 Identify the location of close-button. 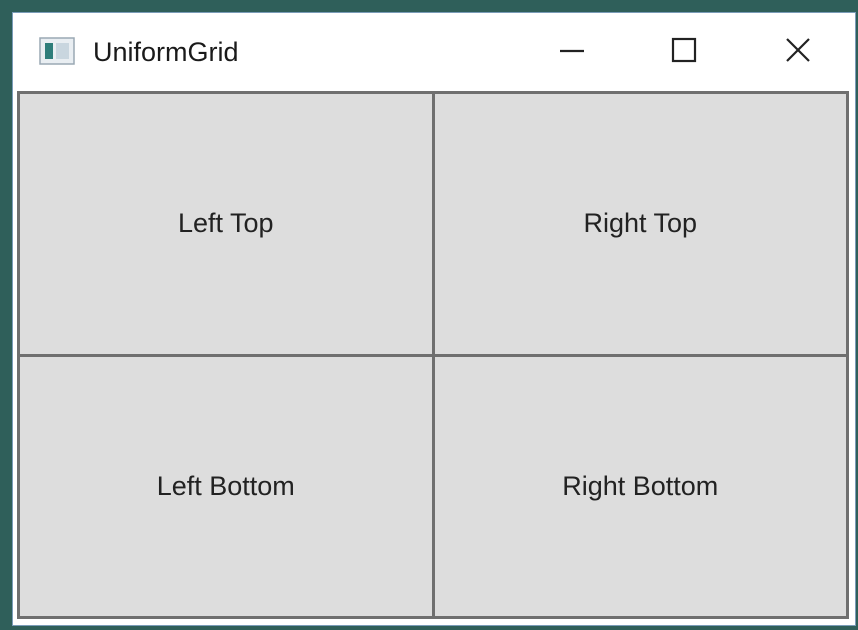
(798, 52).